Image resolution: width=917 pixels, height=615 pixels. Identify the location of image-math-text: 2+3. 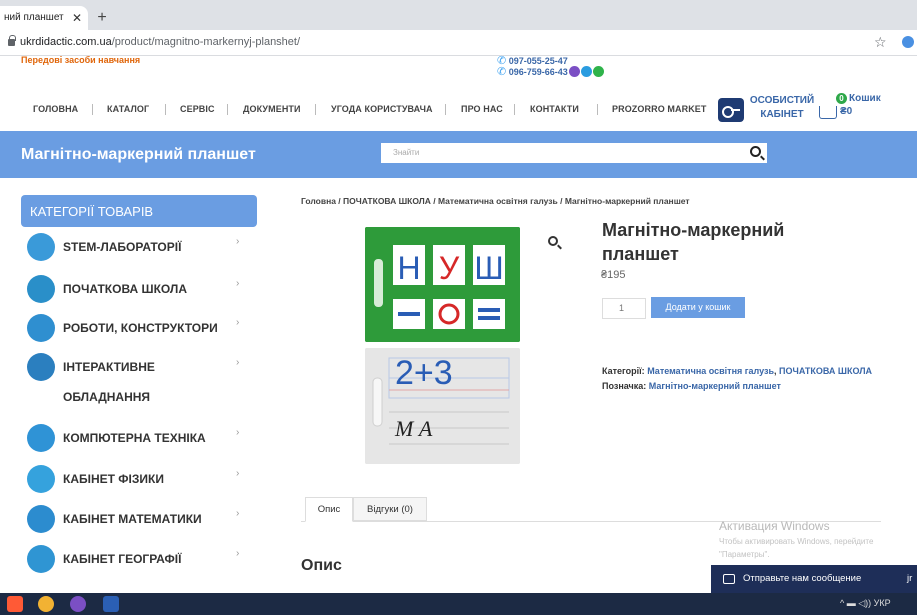
(424, 373).